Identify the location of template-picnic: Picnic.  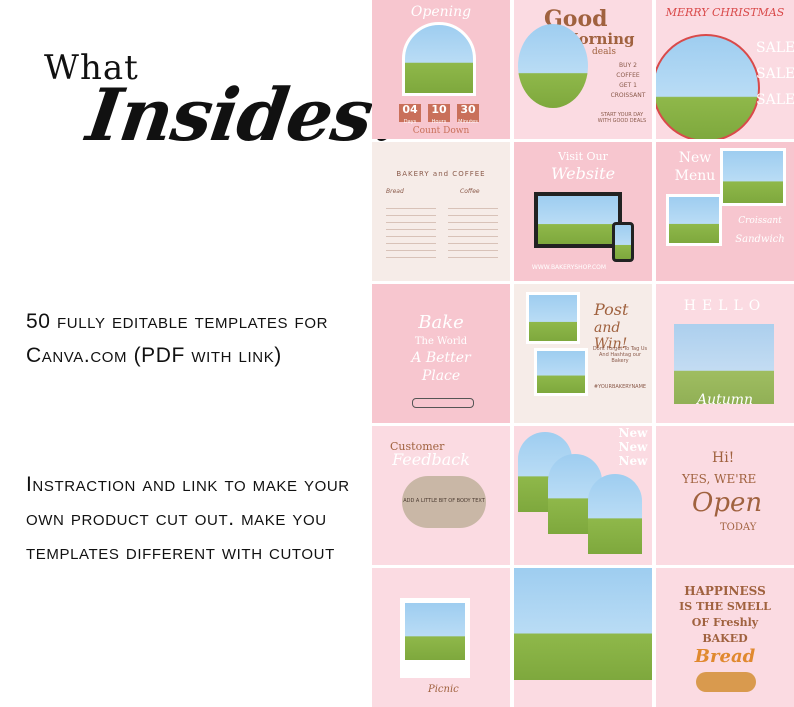
(441, 637).